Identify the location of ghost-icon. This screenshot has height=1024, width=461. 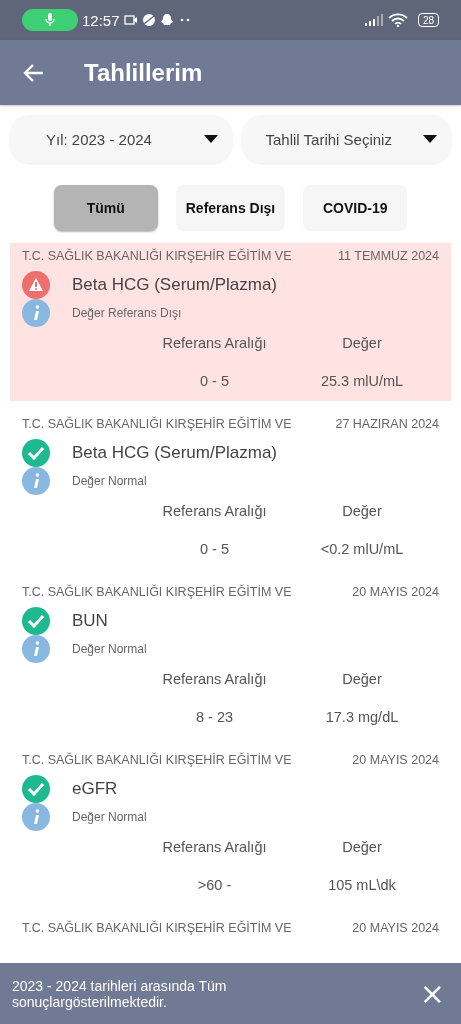
(166, 20).